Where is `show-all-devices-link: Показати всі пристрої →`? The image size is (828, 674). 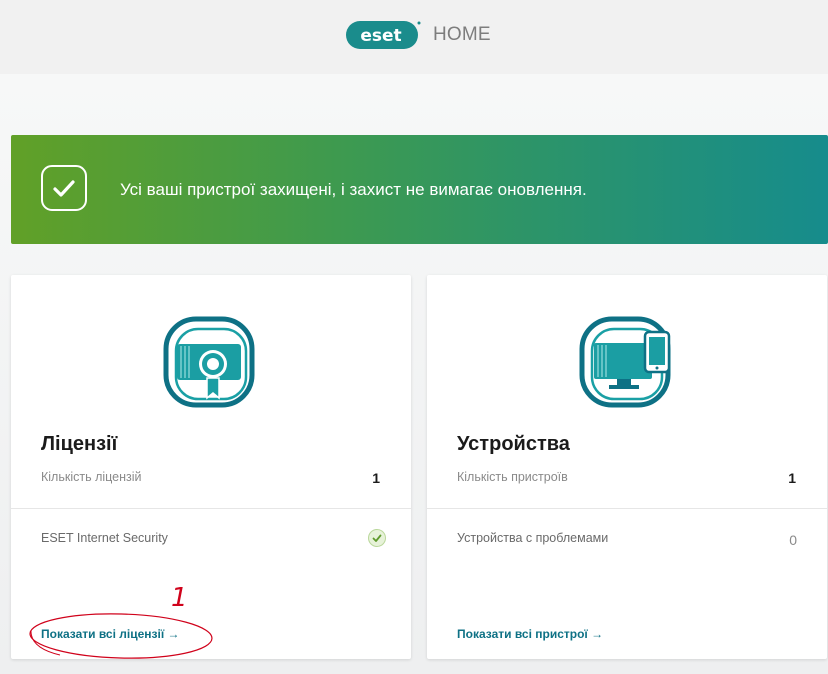 show-all-devices-link: Показати всі пристрої → is located at coordinates (530, 634).